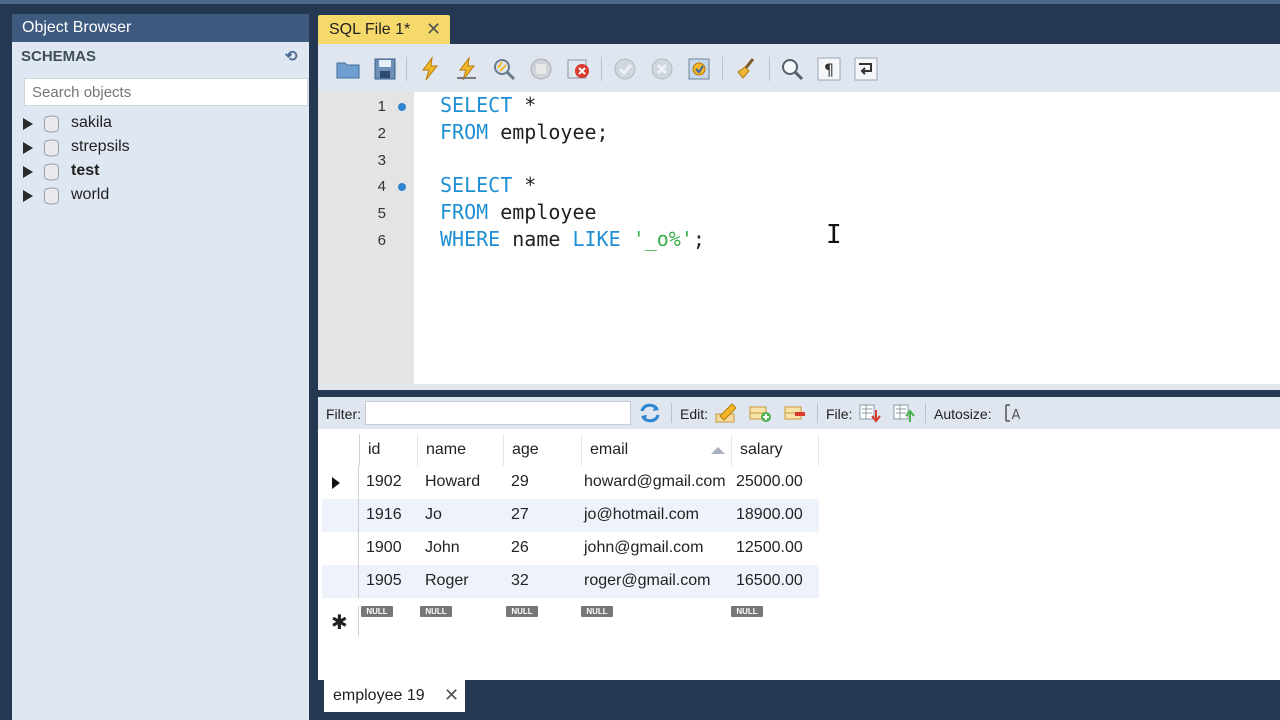  Describe the element at coordinates (699, 69) in the screenshot. I see `autocommit-toggle-icon` at that location.